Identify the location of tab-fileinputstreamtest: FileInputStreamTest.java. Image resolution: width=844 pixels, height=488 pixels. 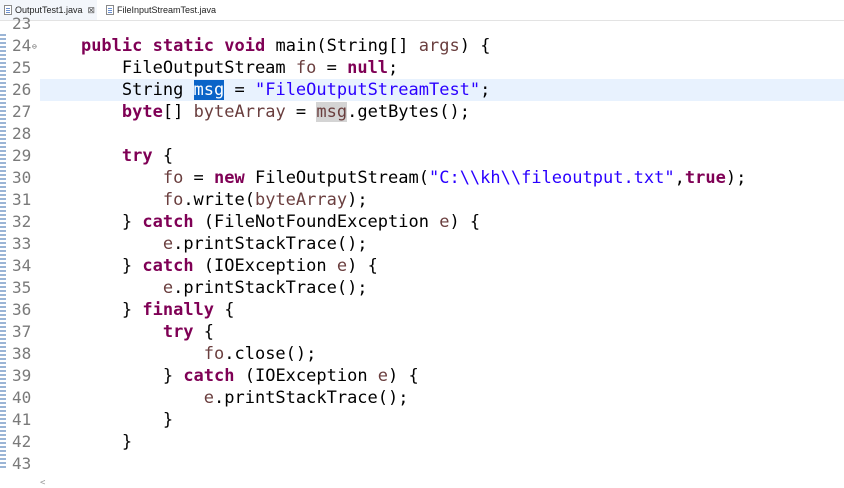
(159, 10).